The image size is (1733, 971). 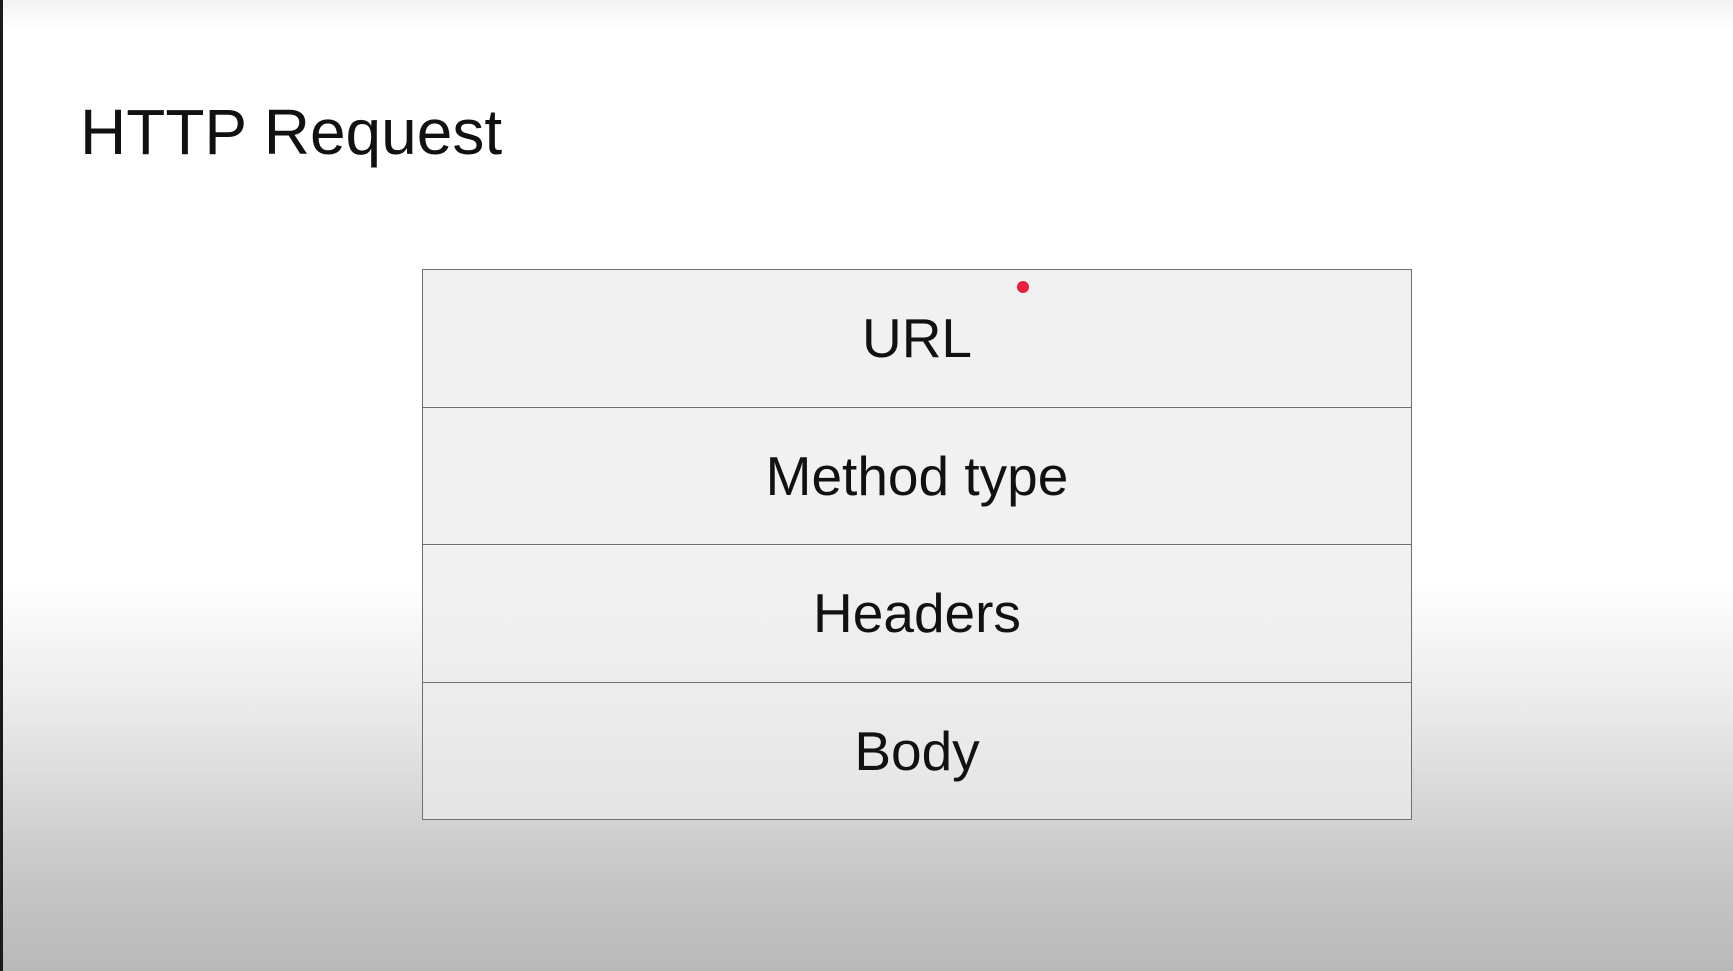 I want to click on laser-pointer-dot, so click(x=1023, y=287).